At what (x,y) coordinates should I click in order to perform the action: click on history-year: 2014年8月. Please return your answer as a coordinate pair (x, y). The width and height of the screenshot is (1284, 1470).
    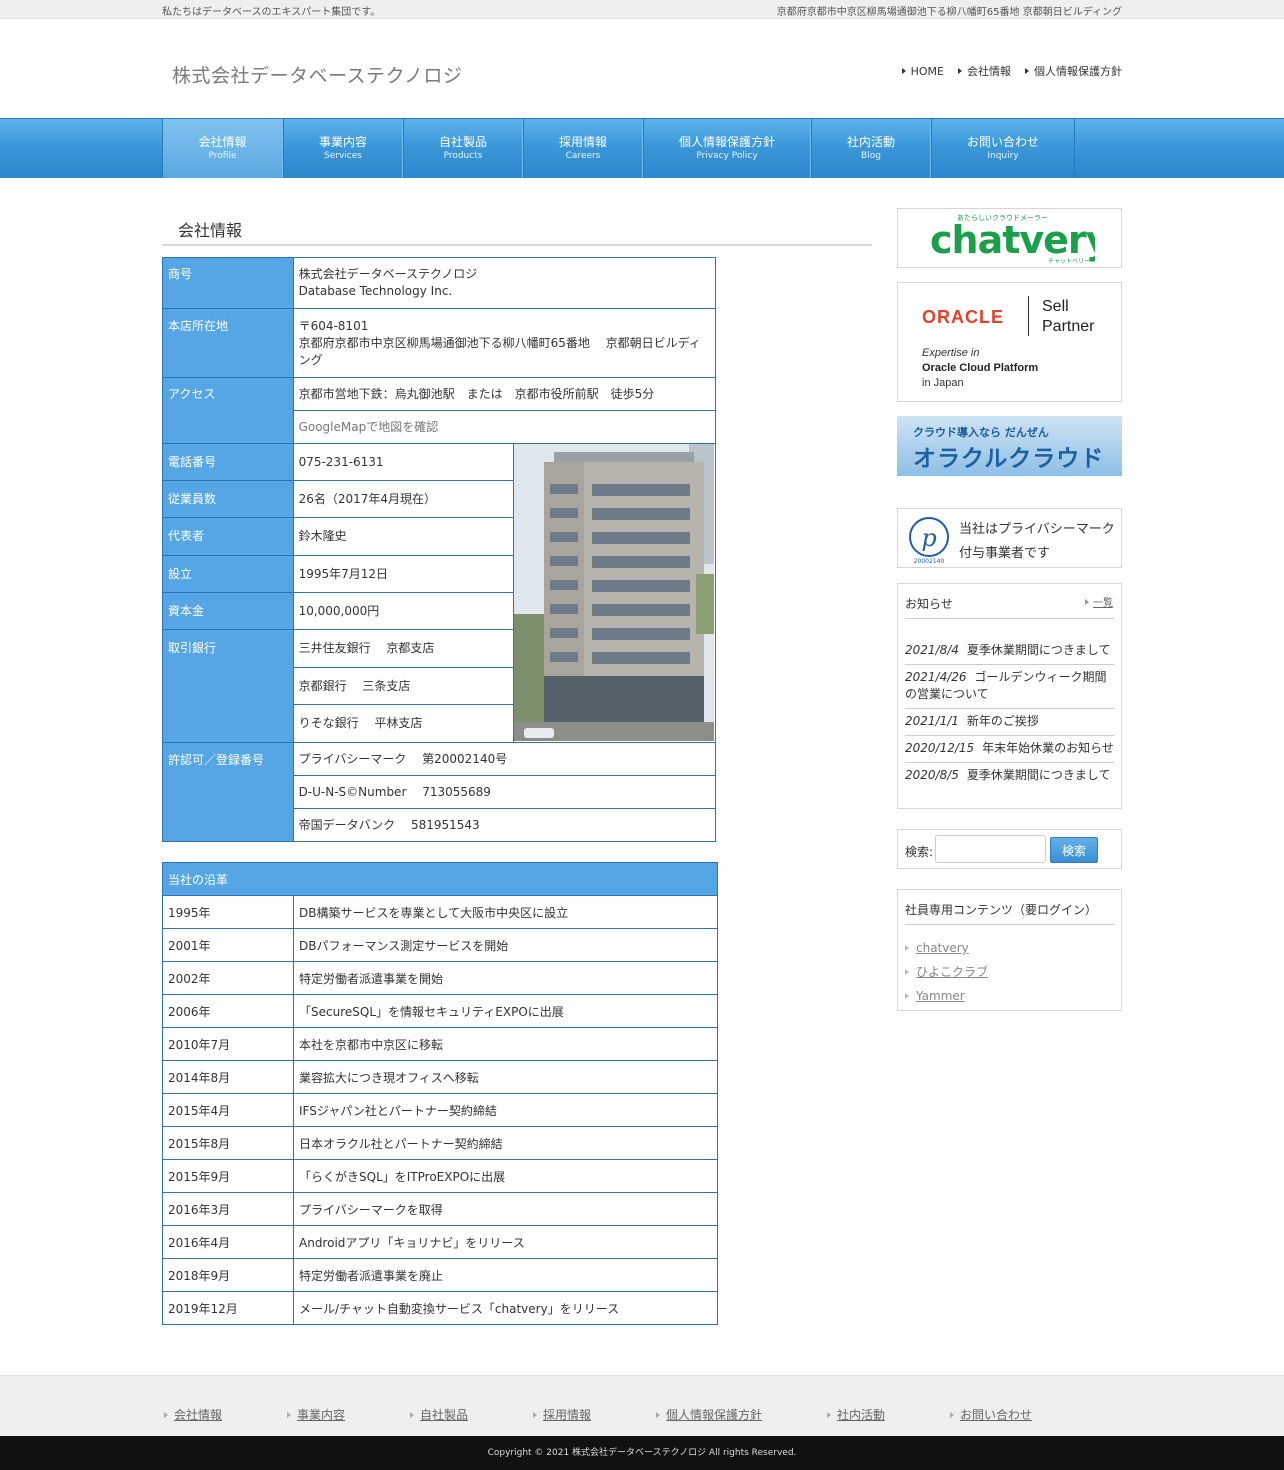
    Looking at the image, I should click on (228, 1077).